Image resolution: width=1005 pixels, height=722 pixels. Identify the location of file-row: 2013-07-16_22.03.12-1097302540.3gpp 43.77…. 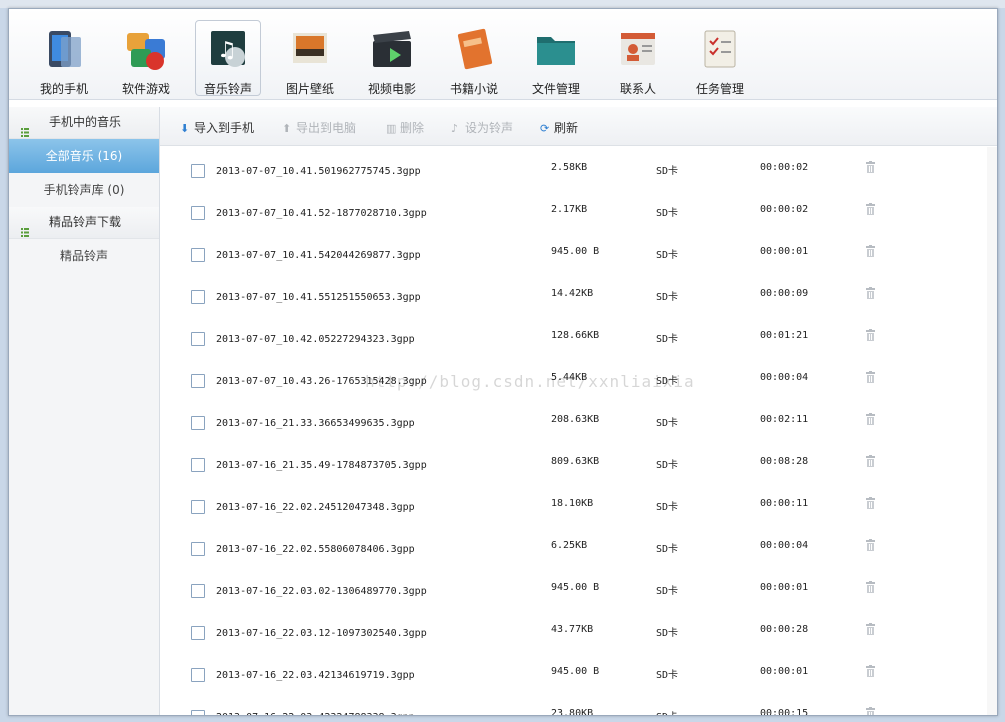
(578, 630).